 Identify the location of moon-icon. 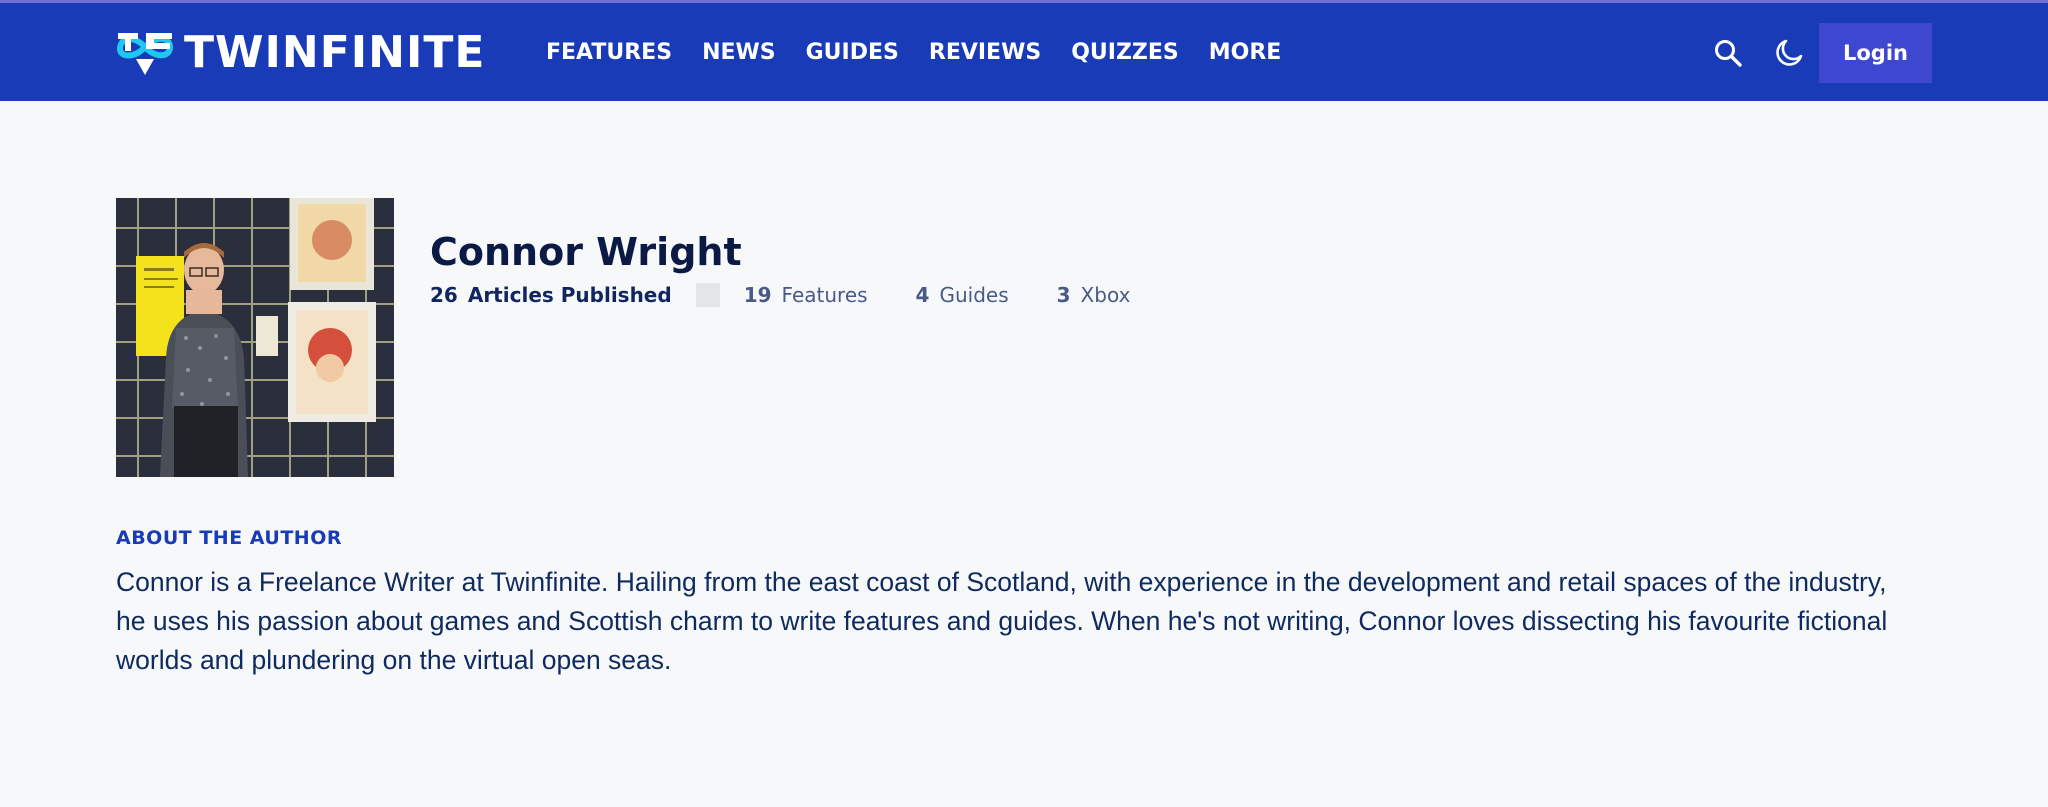
(1789, 52).